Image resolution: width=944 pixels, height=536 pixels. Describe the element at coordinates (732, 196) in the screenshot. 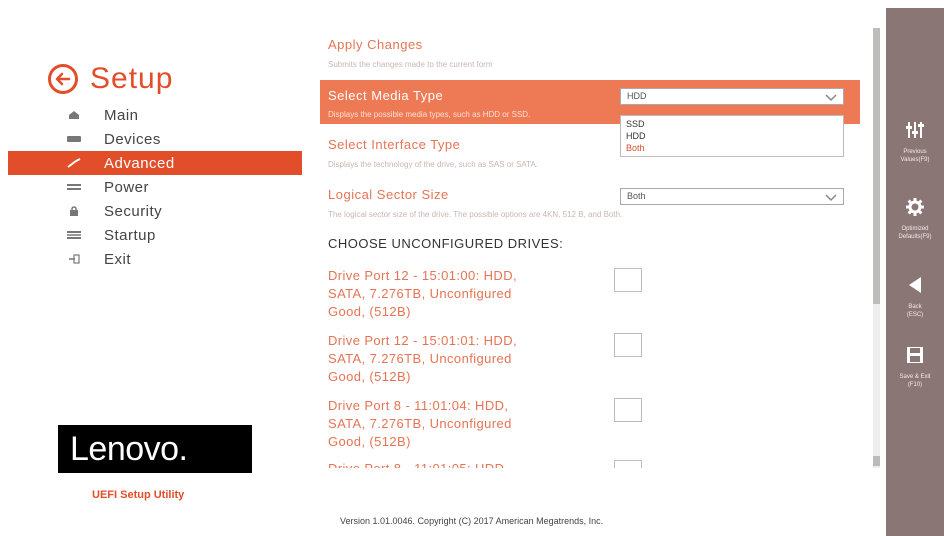

I see `sector-size-select: Both` at that location.